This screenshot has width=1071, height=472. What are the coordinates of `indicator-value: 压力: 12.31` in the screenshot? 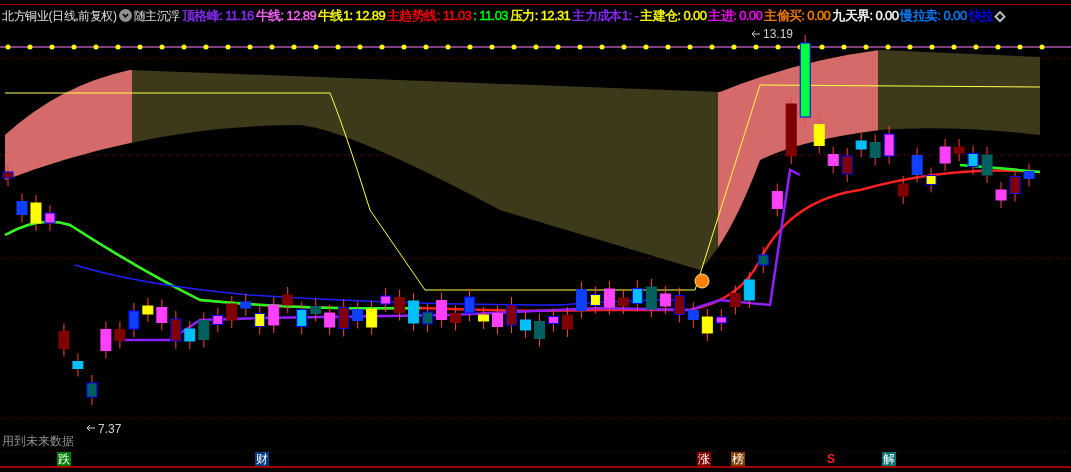 It's located at (540, 15).